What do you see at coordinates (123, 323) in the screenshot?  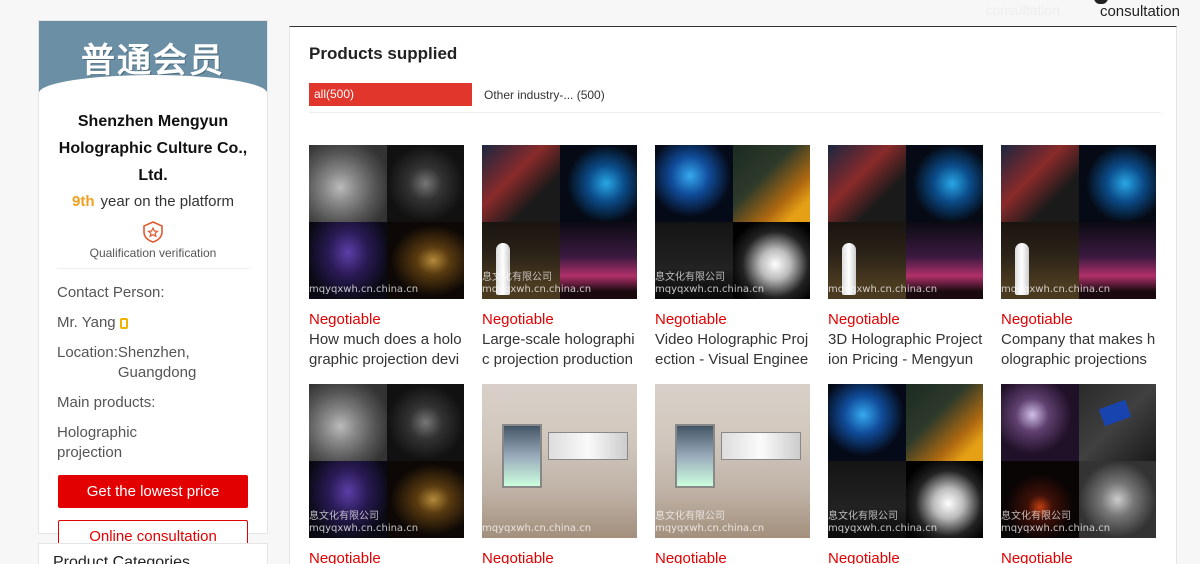 I see `phone-icon` at bounding box center [123, 323].